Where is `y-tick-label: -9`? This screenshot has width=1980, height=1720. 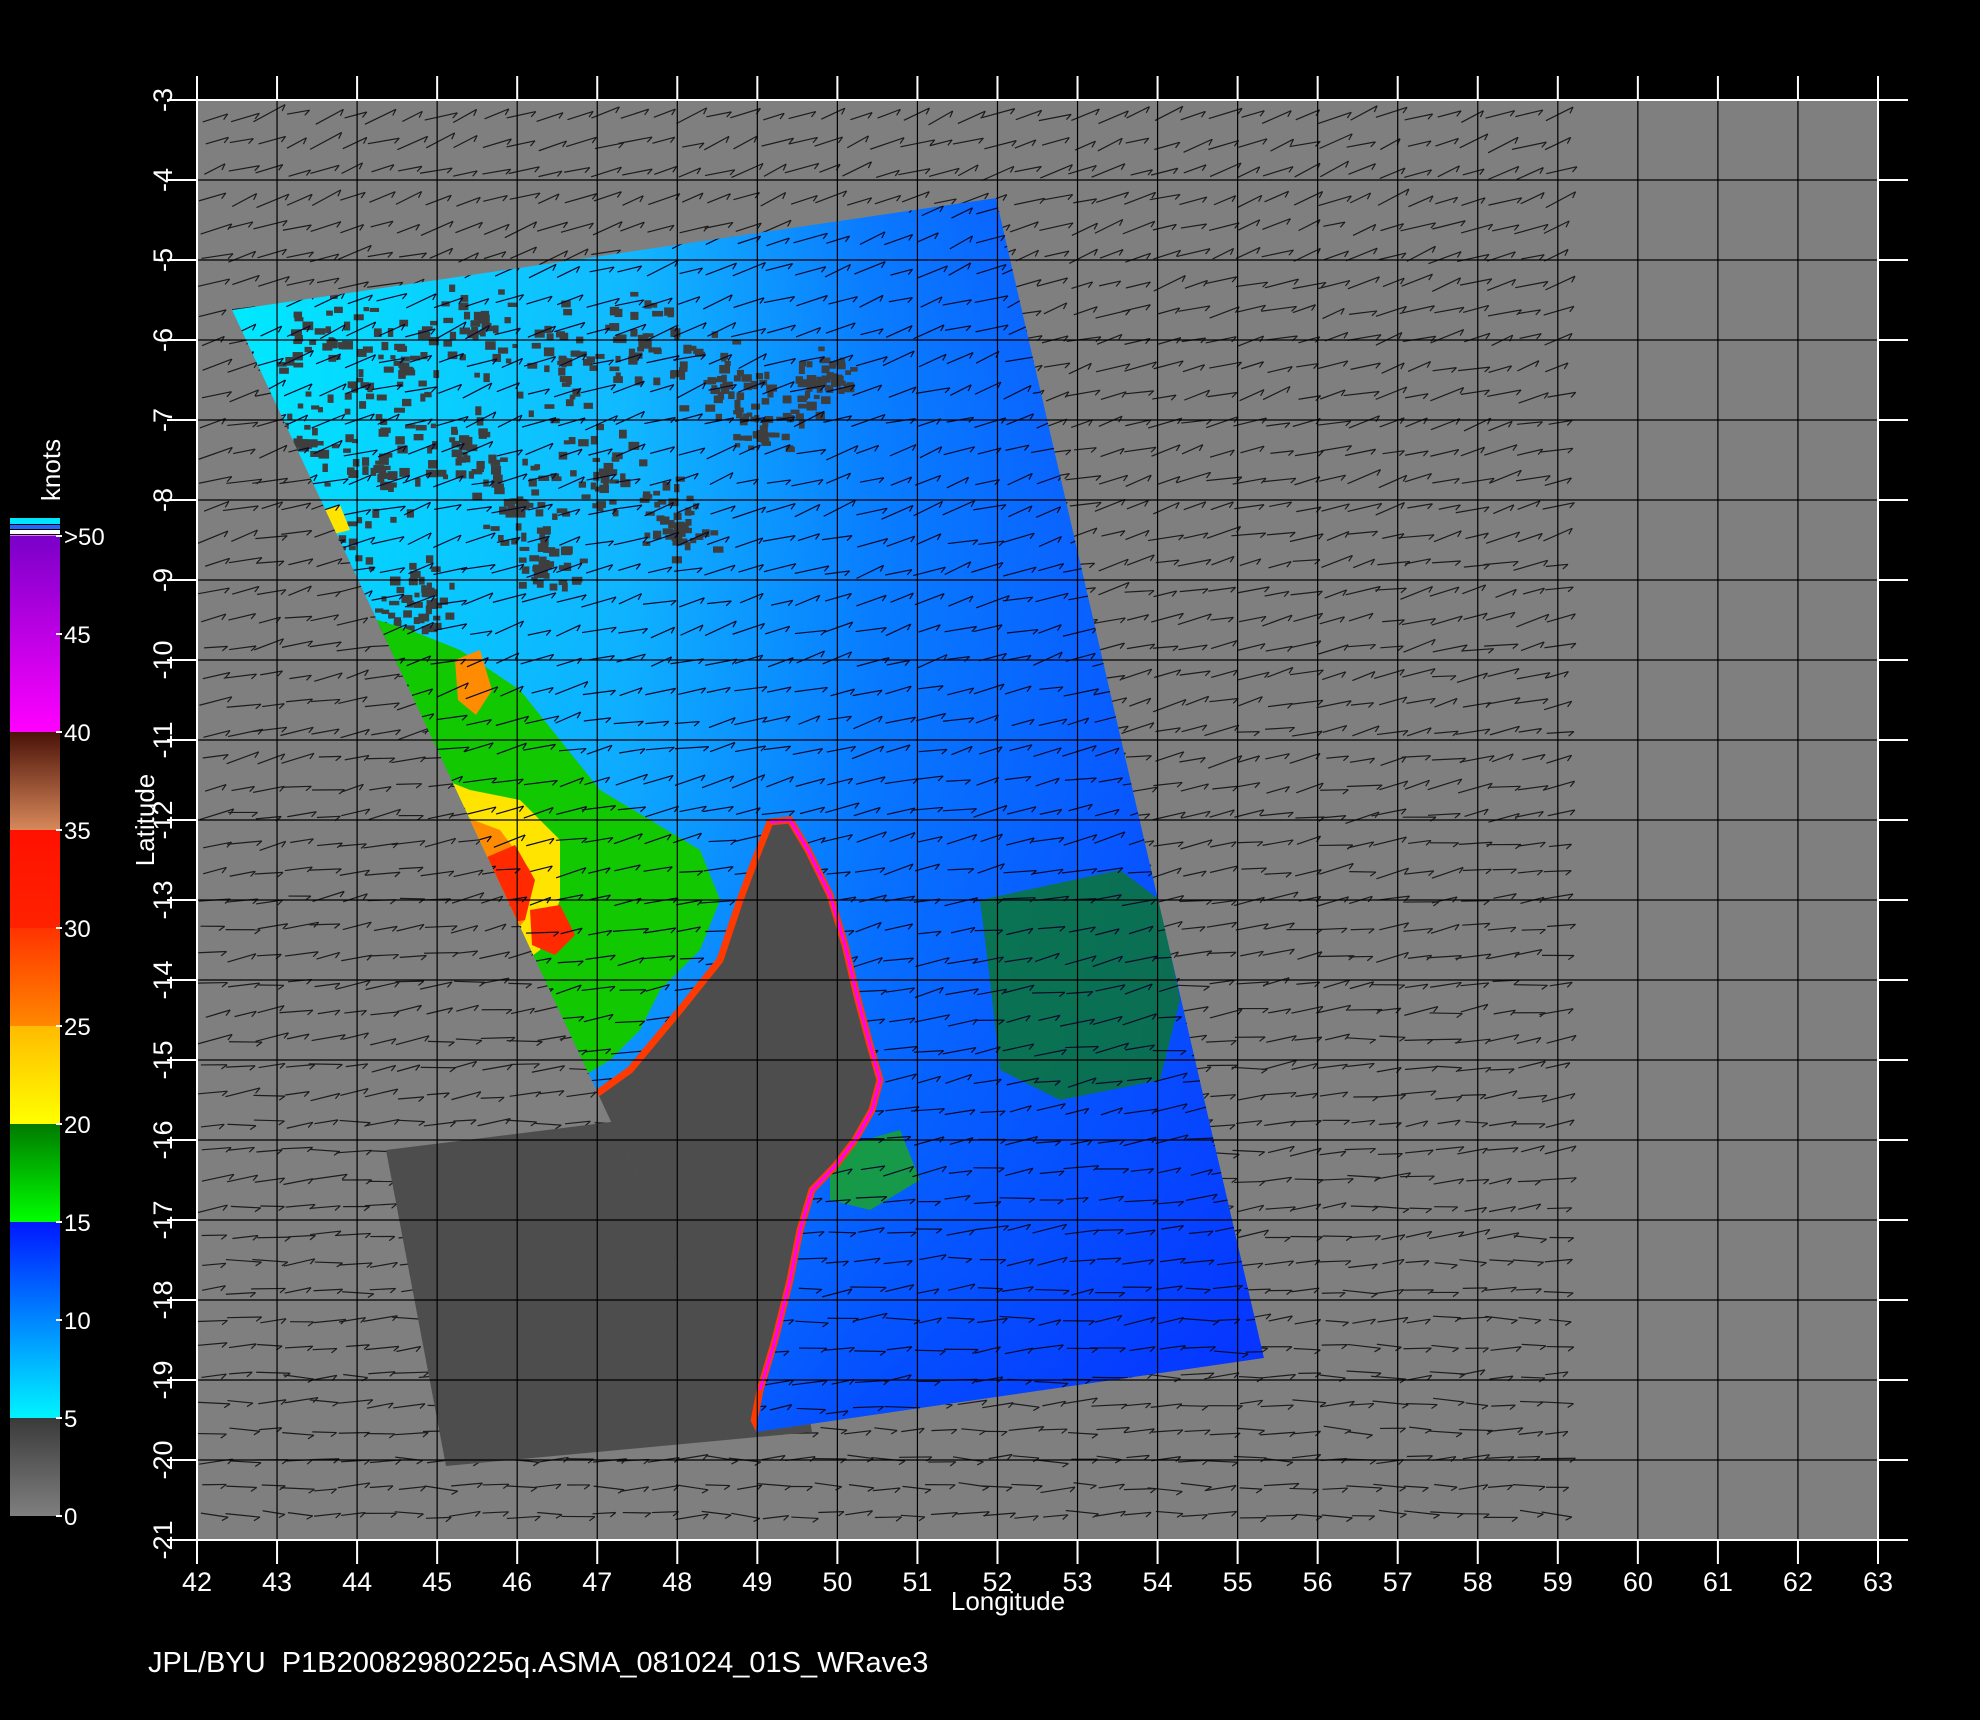 y-tick-label: -9 is located at coordinates (163, 580).